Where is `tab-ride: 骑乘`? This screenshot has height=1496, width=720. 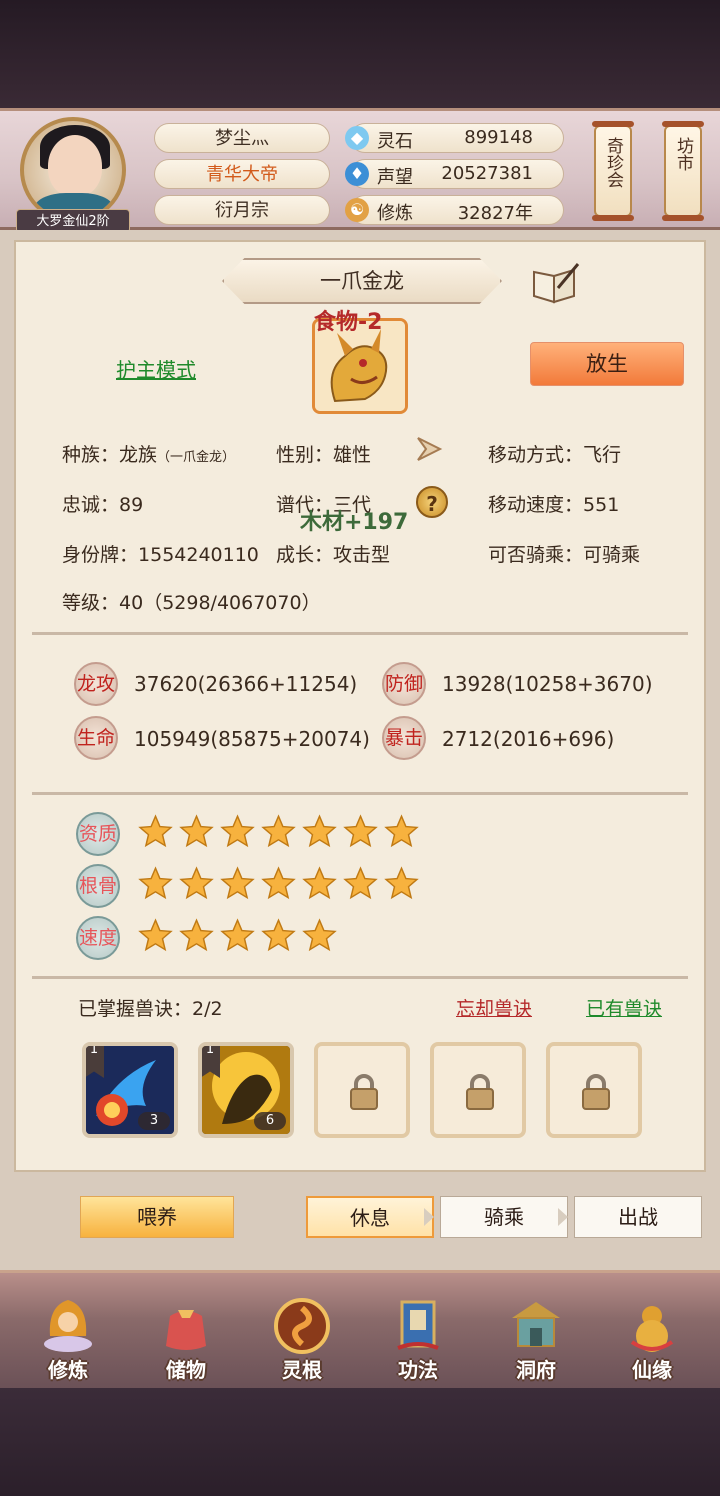
tab-ride: 骑乘 is located at coordinates (504, 1217).